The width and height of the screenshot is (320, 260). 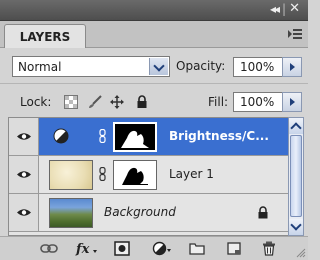 I want to click on collapse-panel-icon: ◂◂, so click(x=275, y=9).